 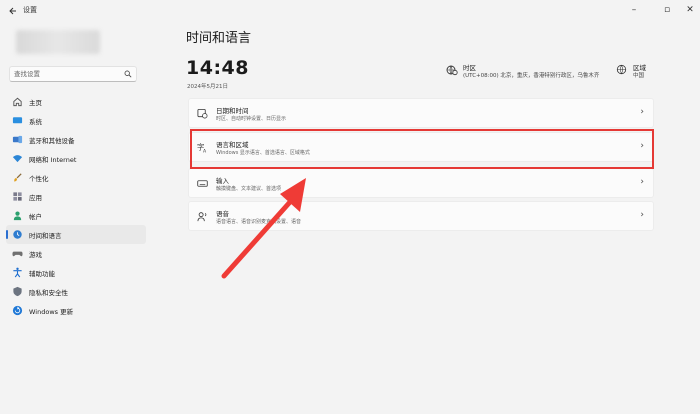 What do you see at coordinates (35, 103) in the screenshot?
I see `sidebar-item-label: 主页` at bounding box center [35, 103].